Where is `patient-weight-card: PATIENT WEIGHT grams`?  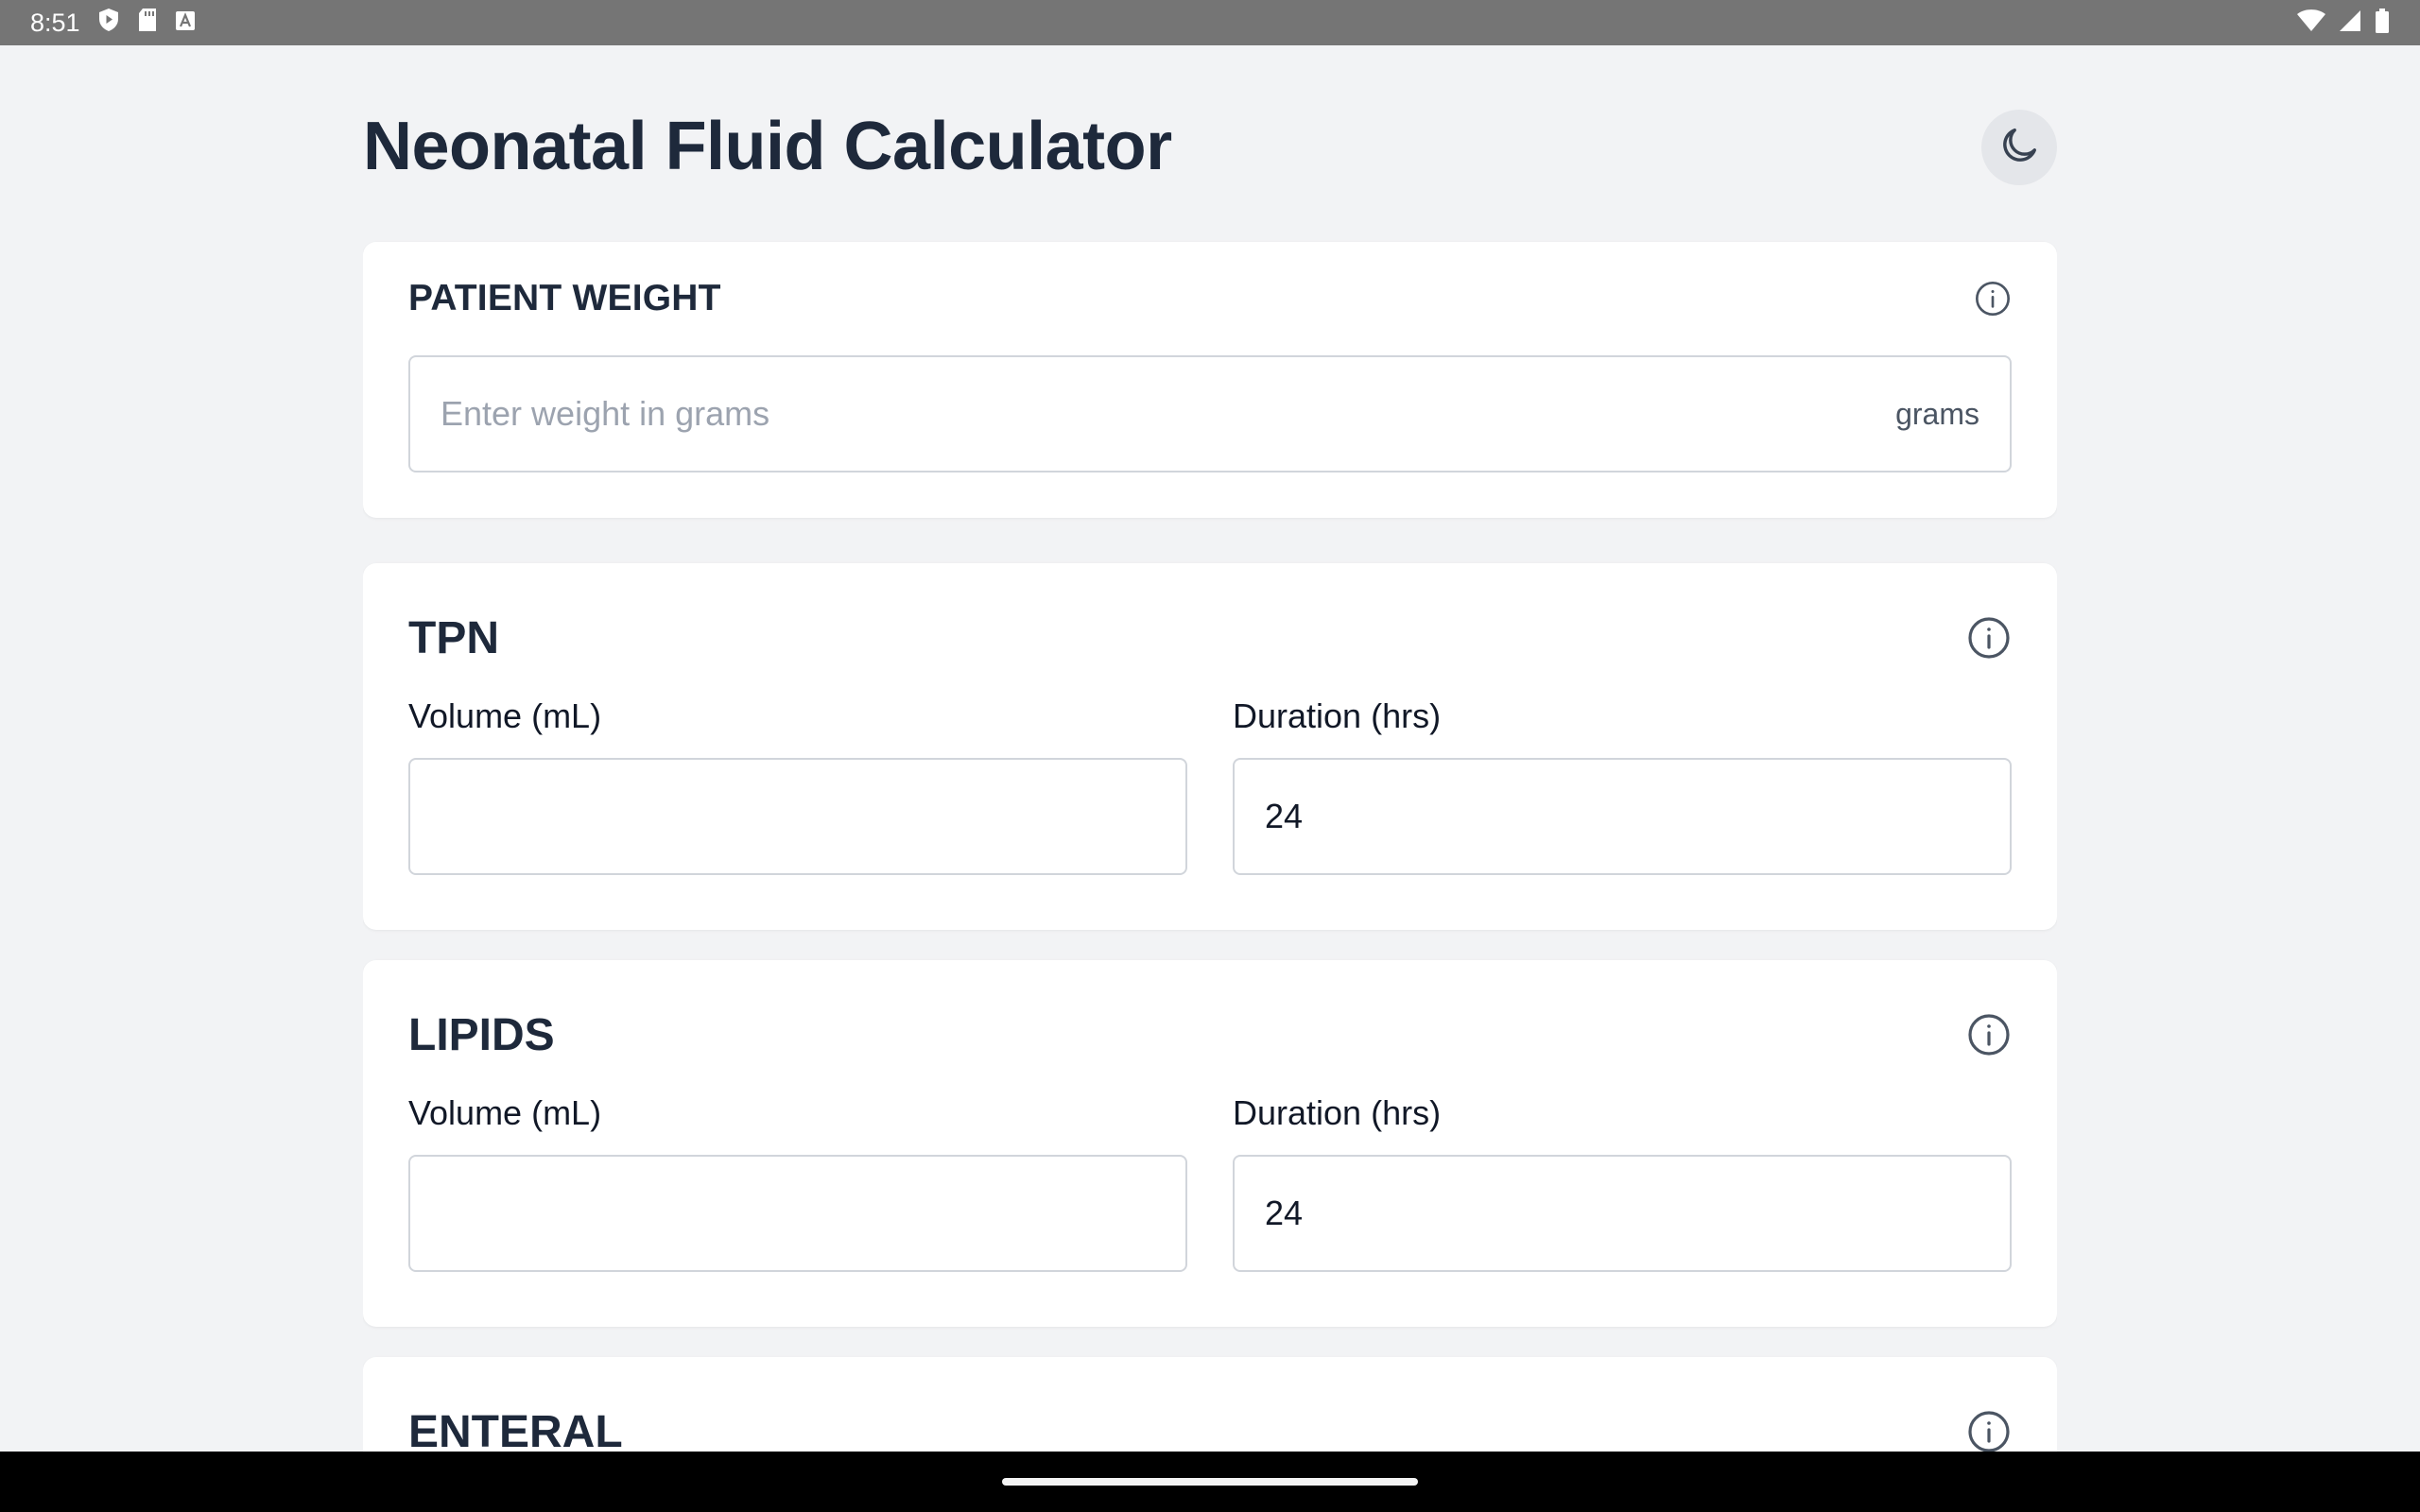 patient-weight-card: PATIENT WEIGHT grams is located at coordinates (1210, 380).